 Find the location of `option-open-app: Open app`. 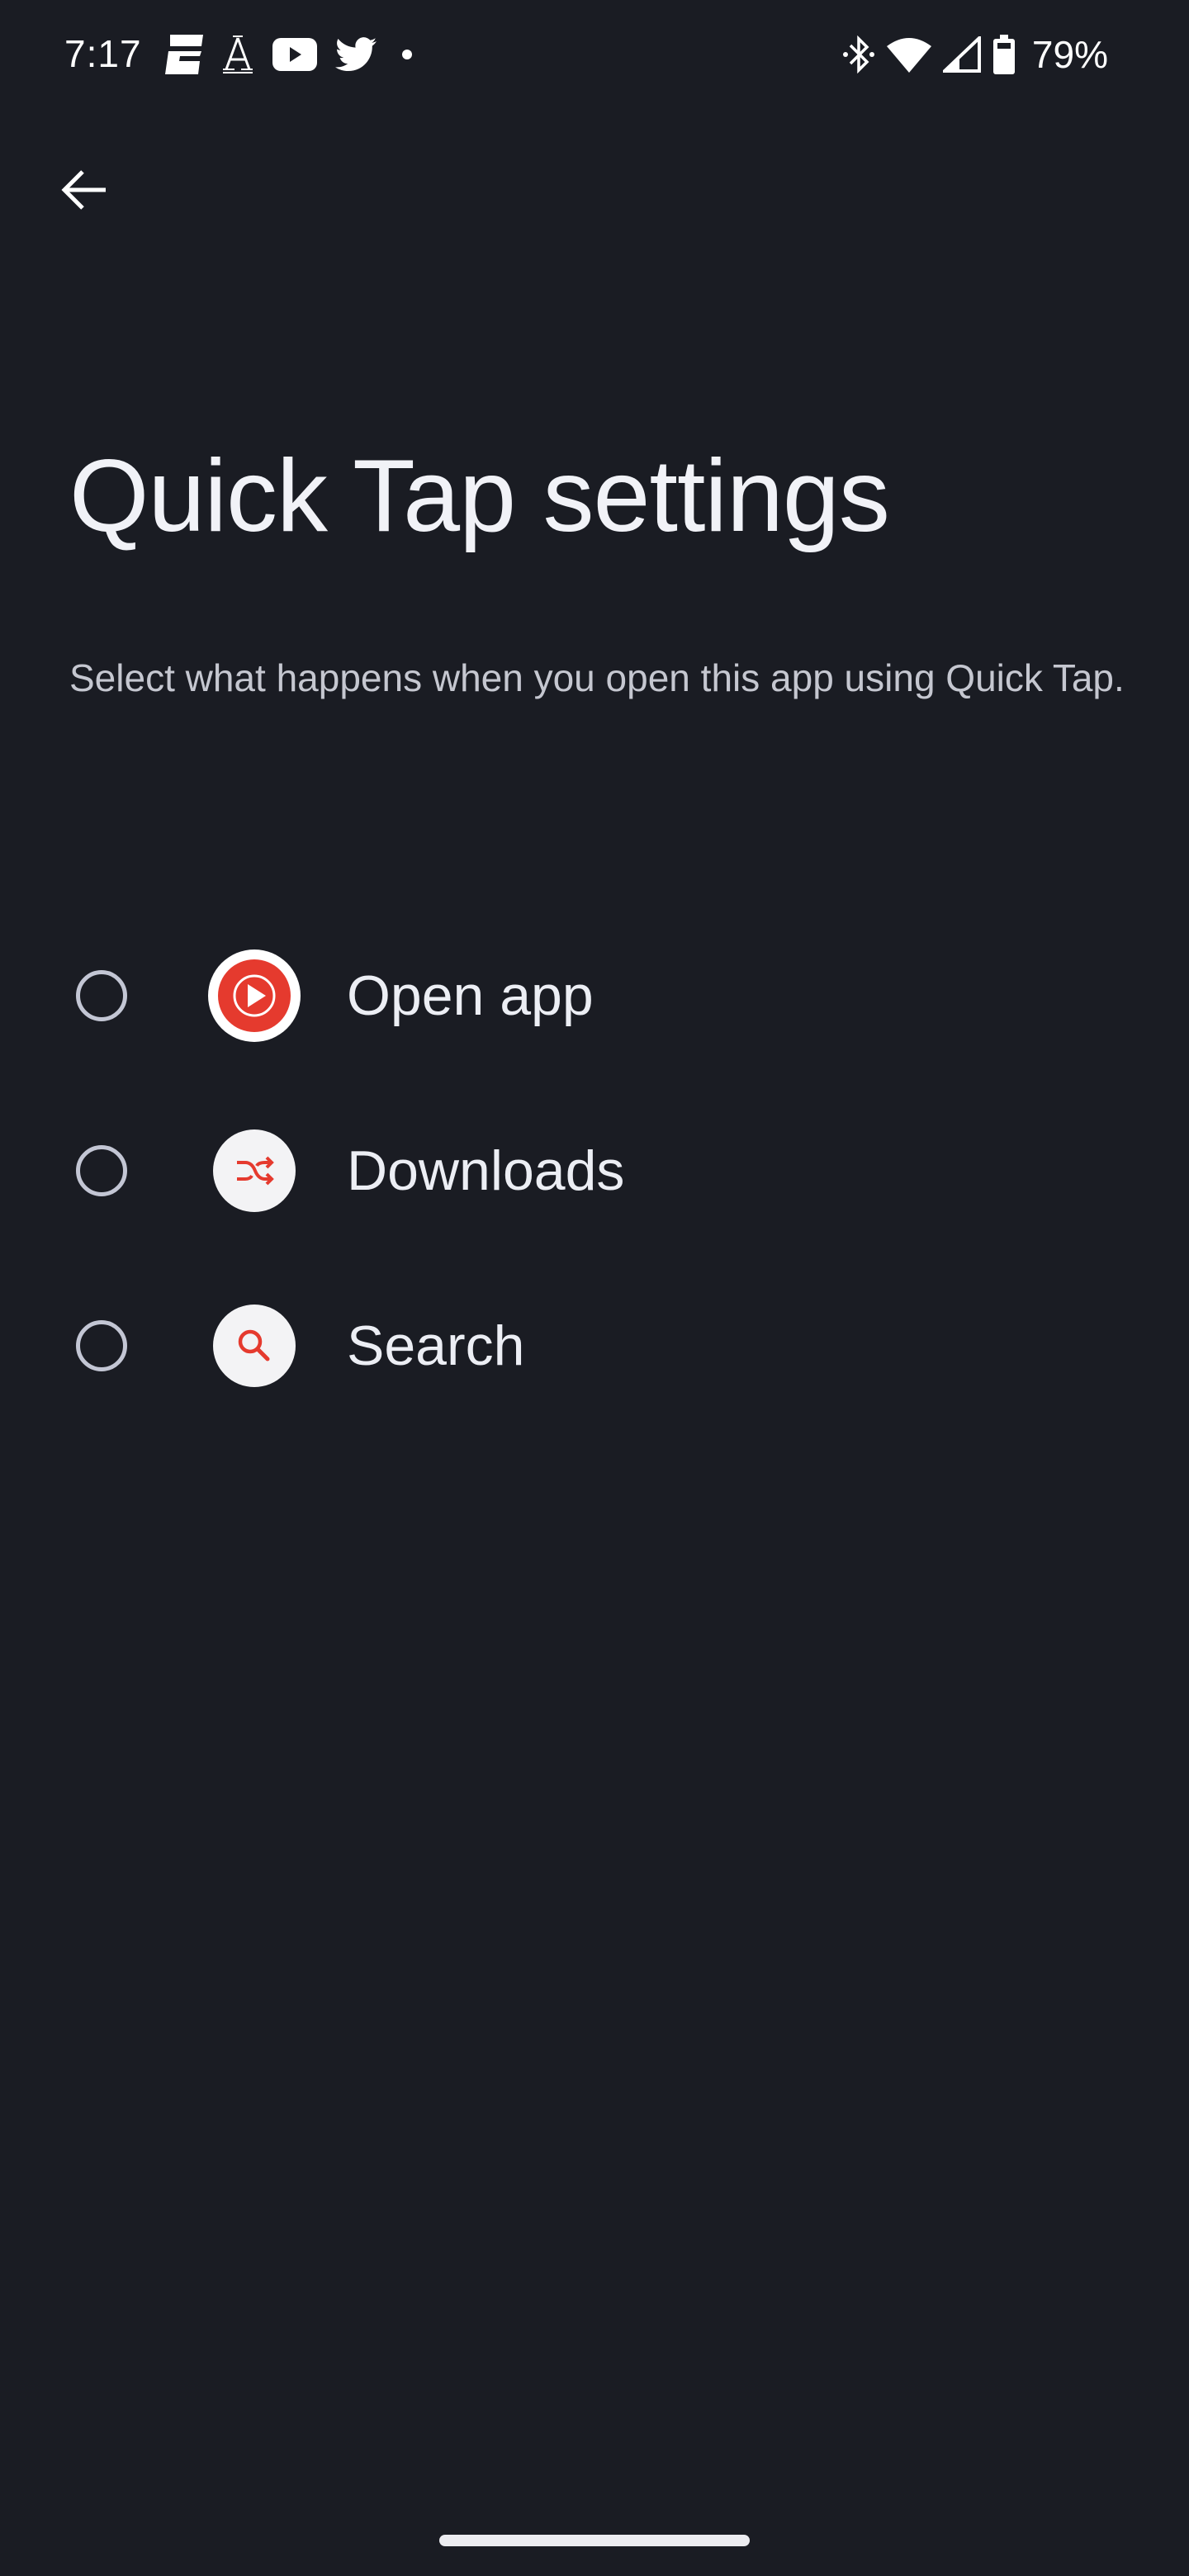

option-open-app: Open app is located at coordinates (594, 995).